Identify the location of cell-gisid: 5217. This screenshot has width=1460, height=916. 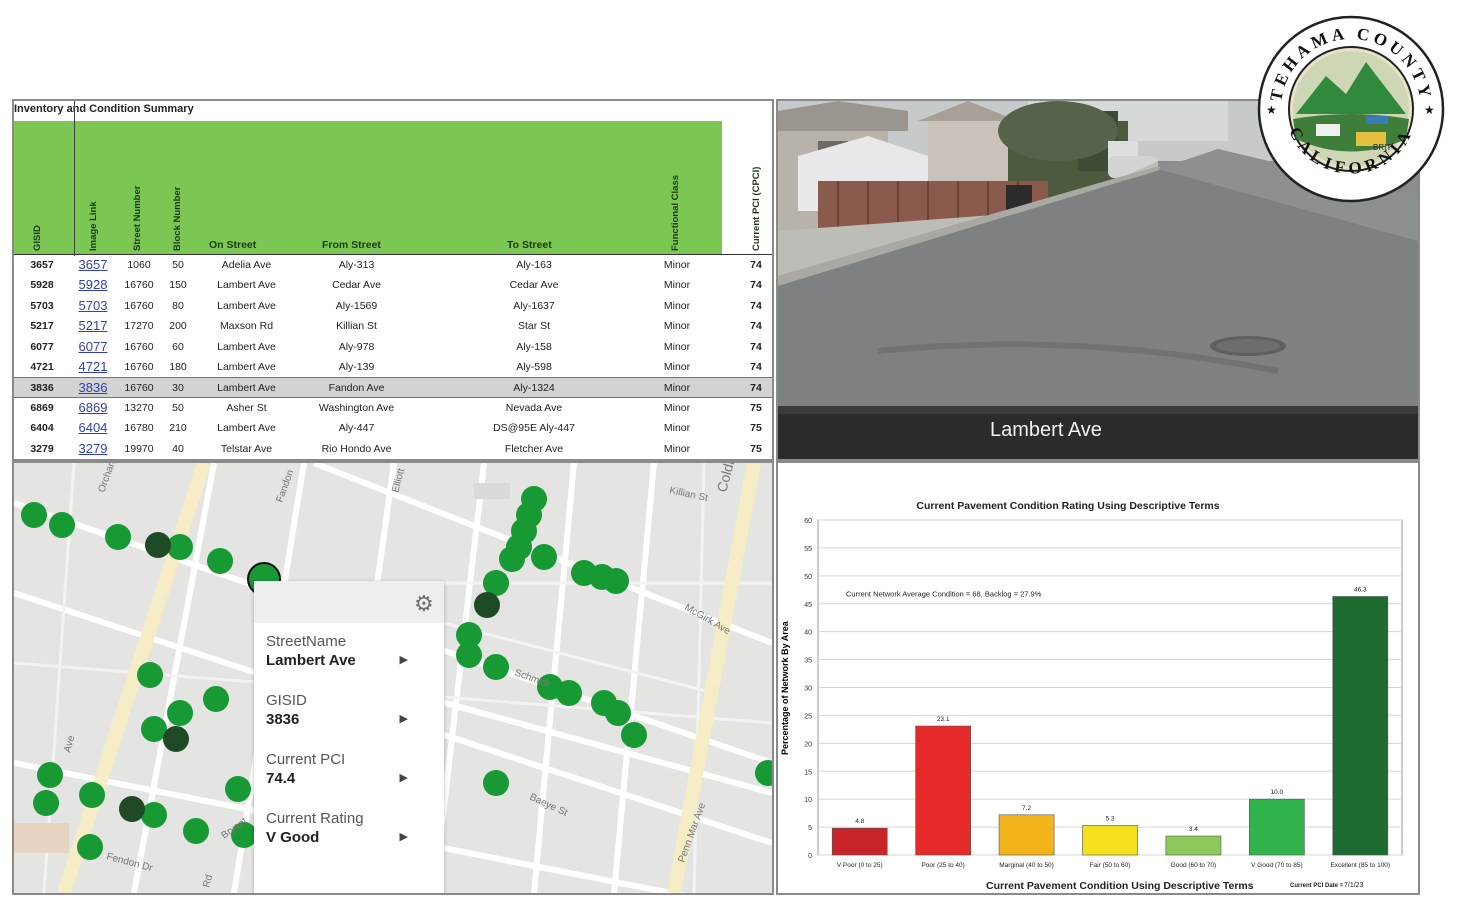
(42, 326).